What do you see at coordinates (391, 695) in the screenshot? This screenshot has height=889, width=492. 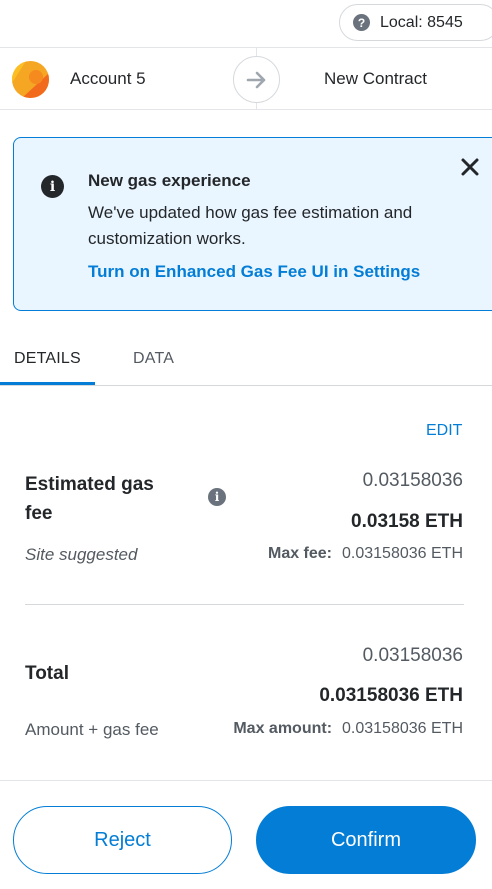 I see `total-primary: 0.03158036 ETH` at bounding box center [391, 695].